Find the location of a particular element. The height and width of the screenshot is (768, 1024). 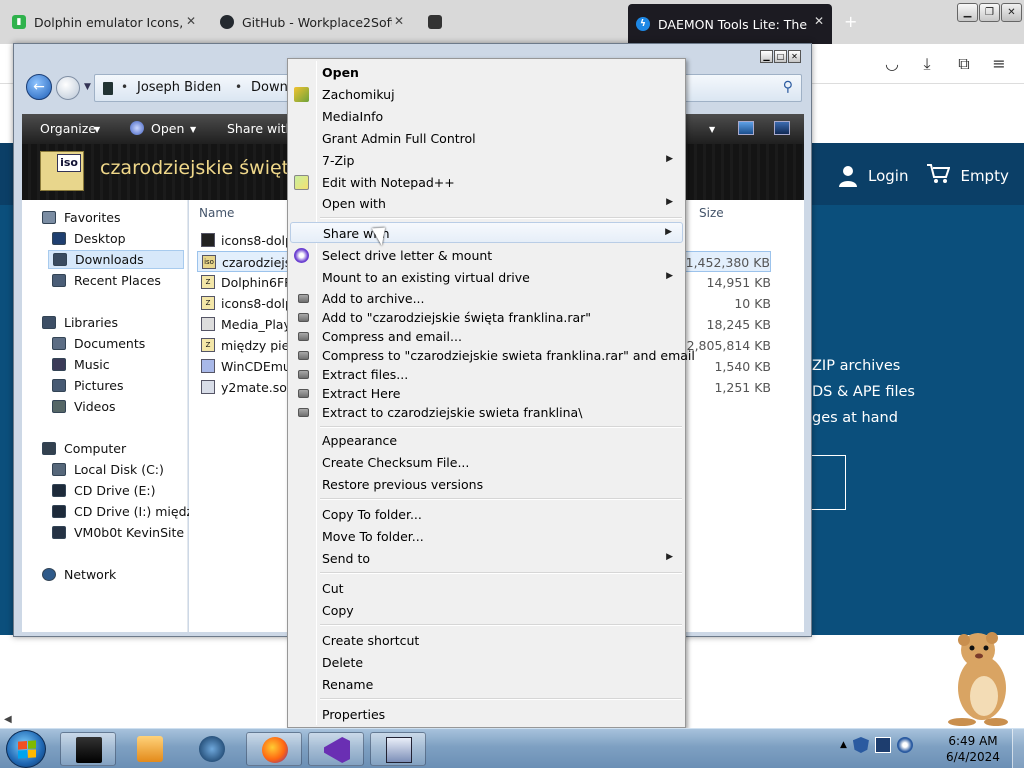

nav-pictures: Pictures is located at coordinates (88, 385).